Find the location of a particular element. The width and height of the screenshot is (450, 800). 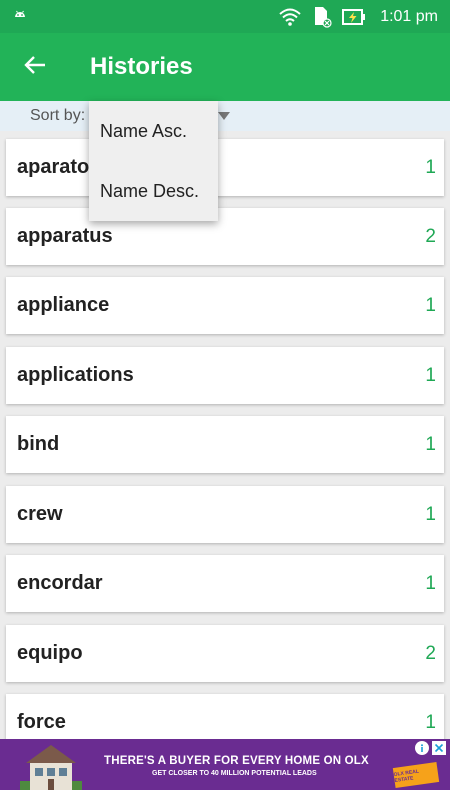

list-item: force 1 is located at coordinates (225, 717).